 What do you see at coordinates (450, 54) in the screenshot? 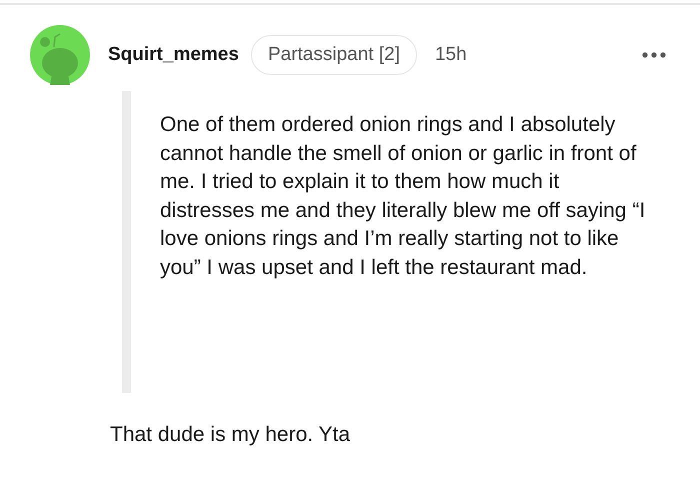
I see `timestamp: 15h` at bounding box center [450, 54].